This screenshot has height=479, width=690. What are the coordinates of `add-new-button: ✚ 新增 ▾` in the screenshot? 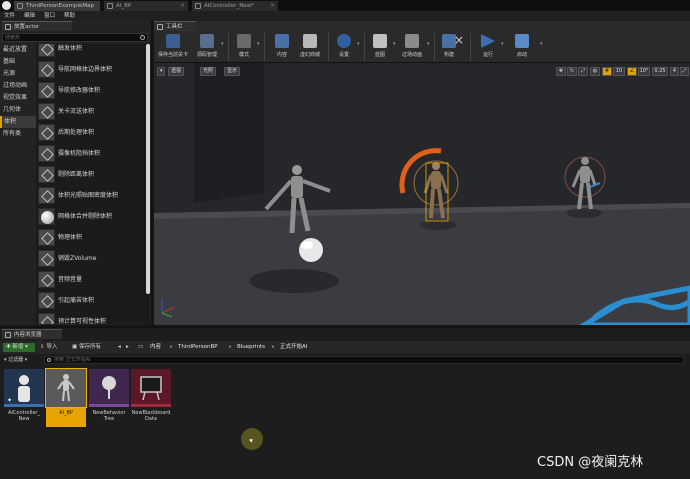 It's located at (19, 347).